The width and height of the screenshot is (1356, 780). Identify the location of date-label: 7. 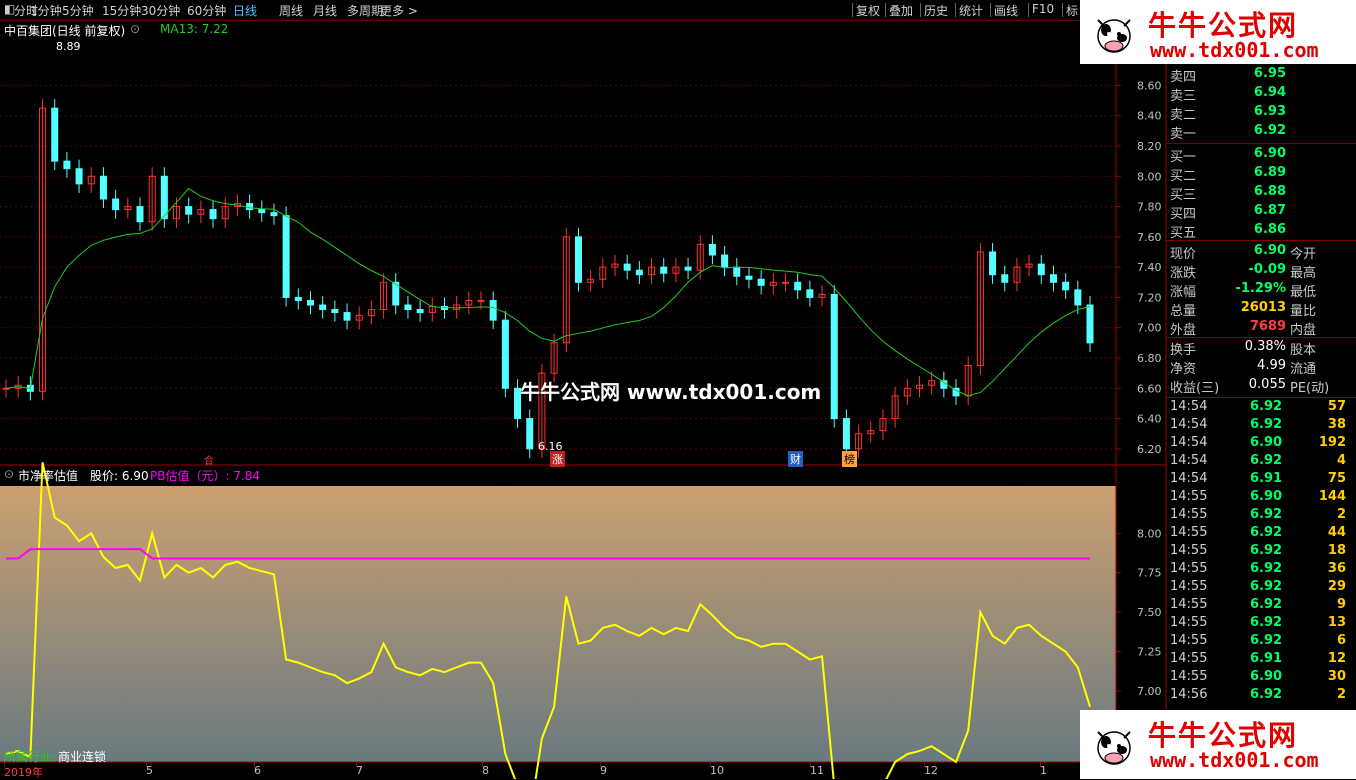
(359, 770).